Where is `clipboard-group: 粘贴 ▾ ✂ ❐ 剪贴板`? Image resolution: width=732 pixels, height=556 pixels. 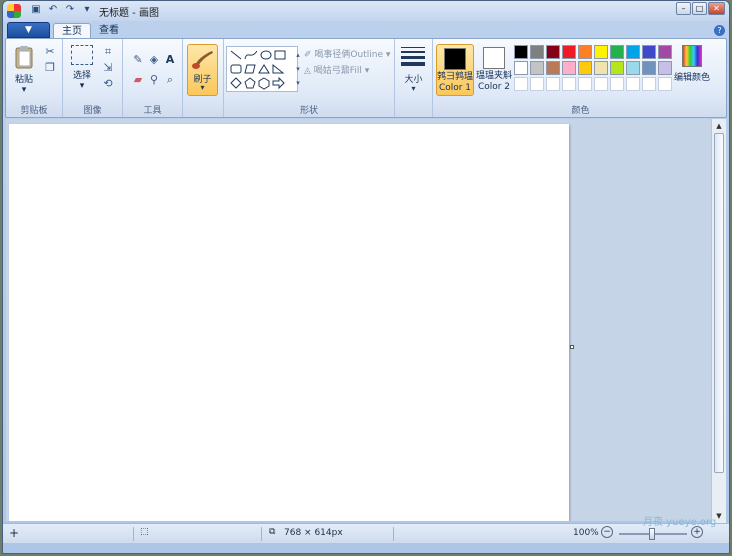
clipboard-group: 粘贴 ▾ ✂ ❐ 剪贴板 is located at coordinates (34, 78).